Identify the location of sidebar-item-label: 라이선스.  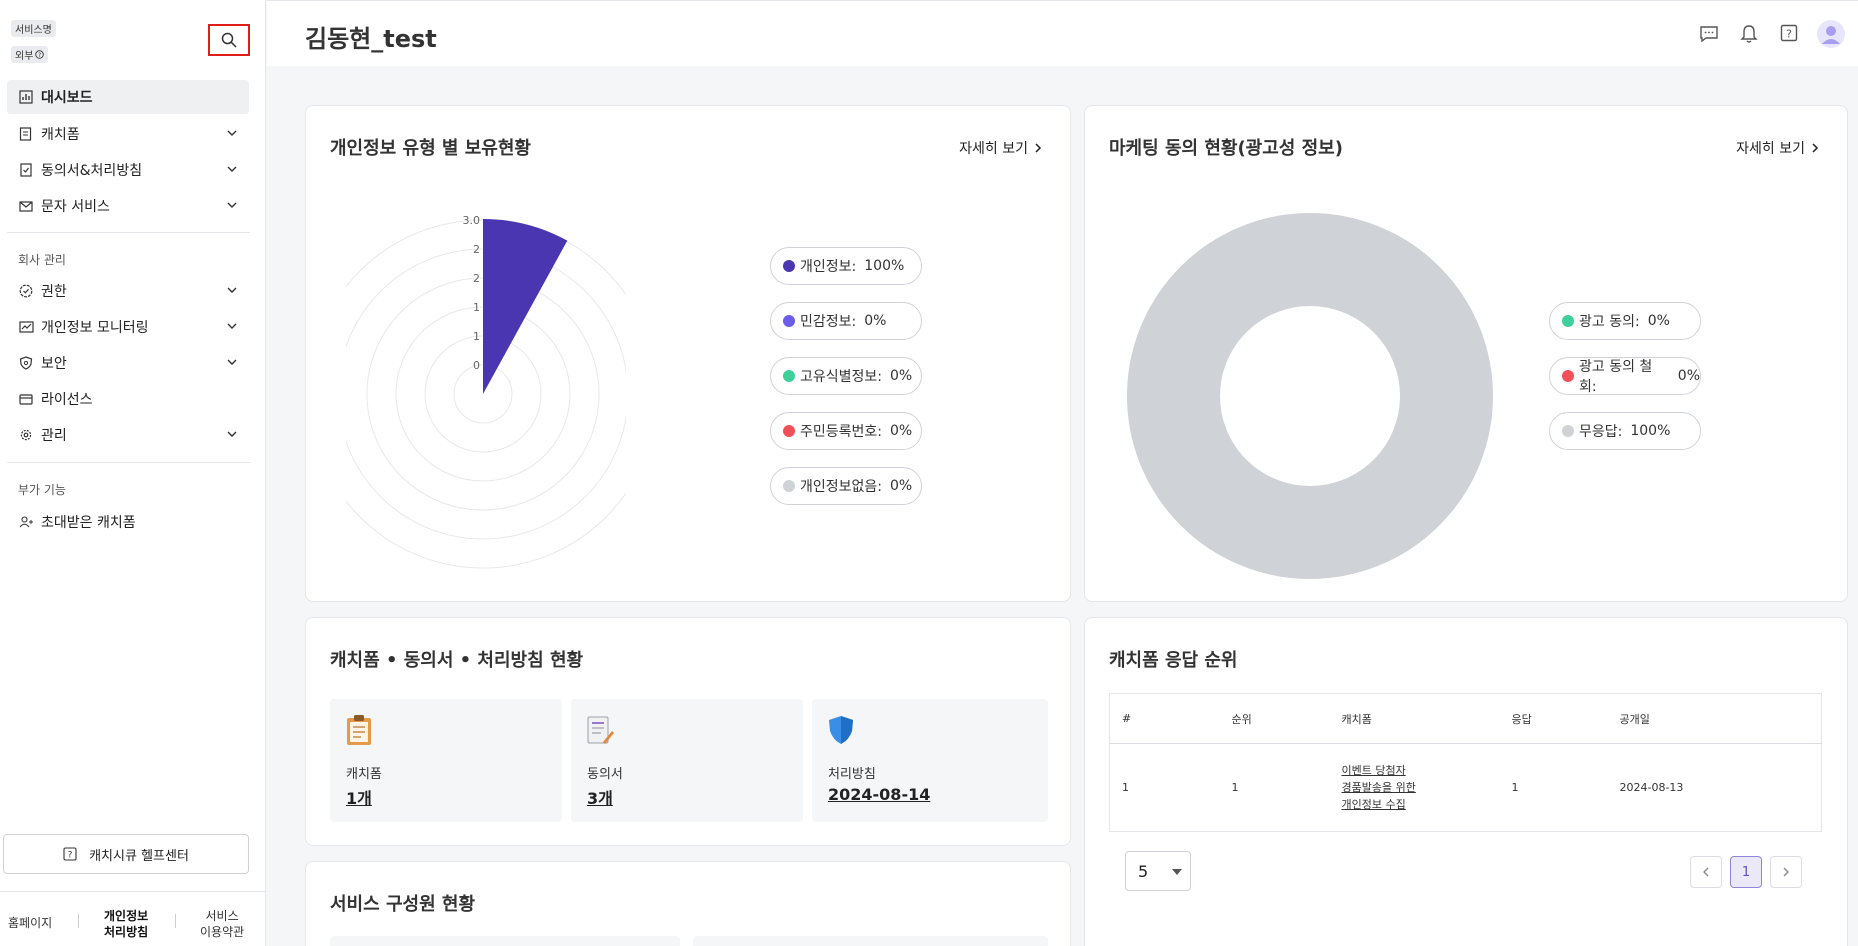
(67, 400).